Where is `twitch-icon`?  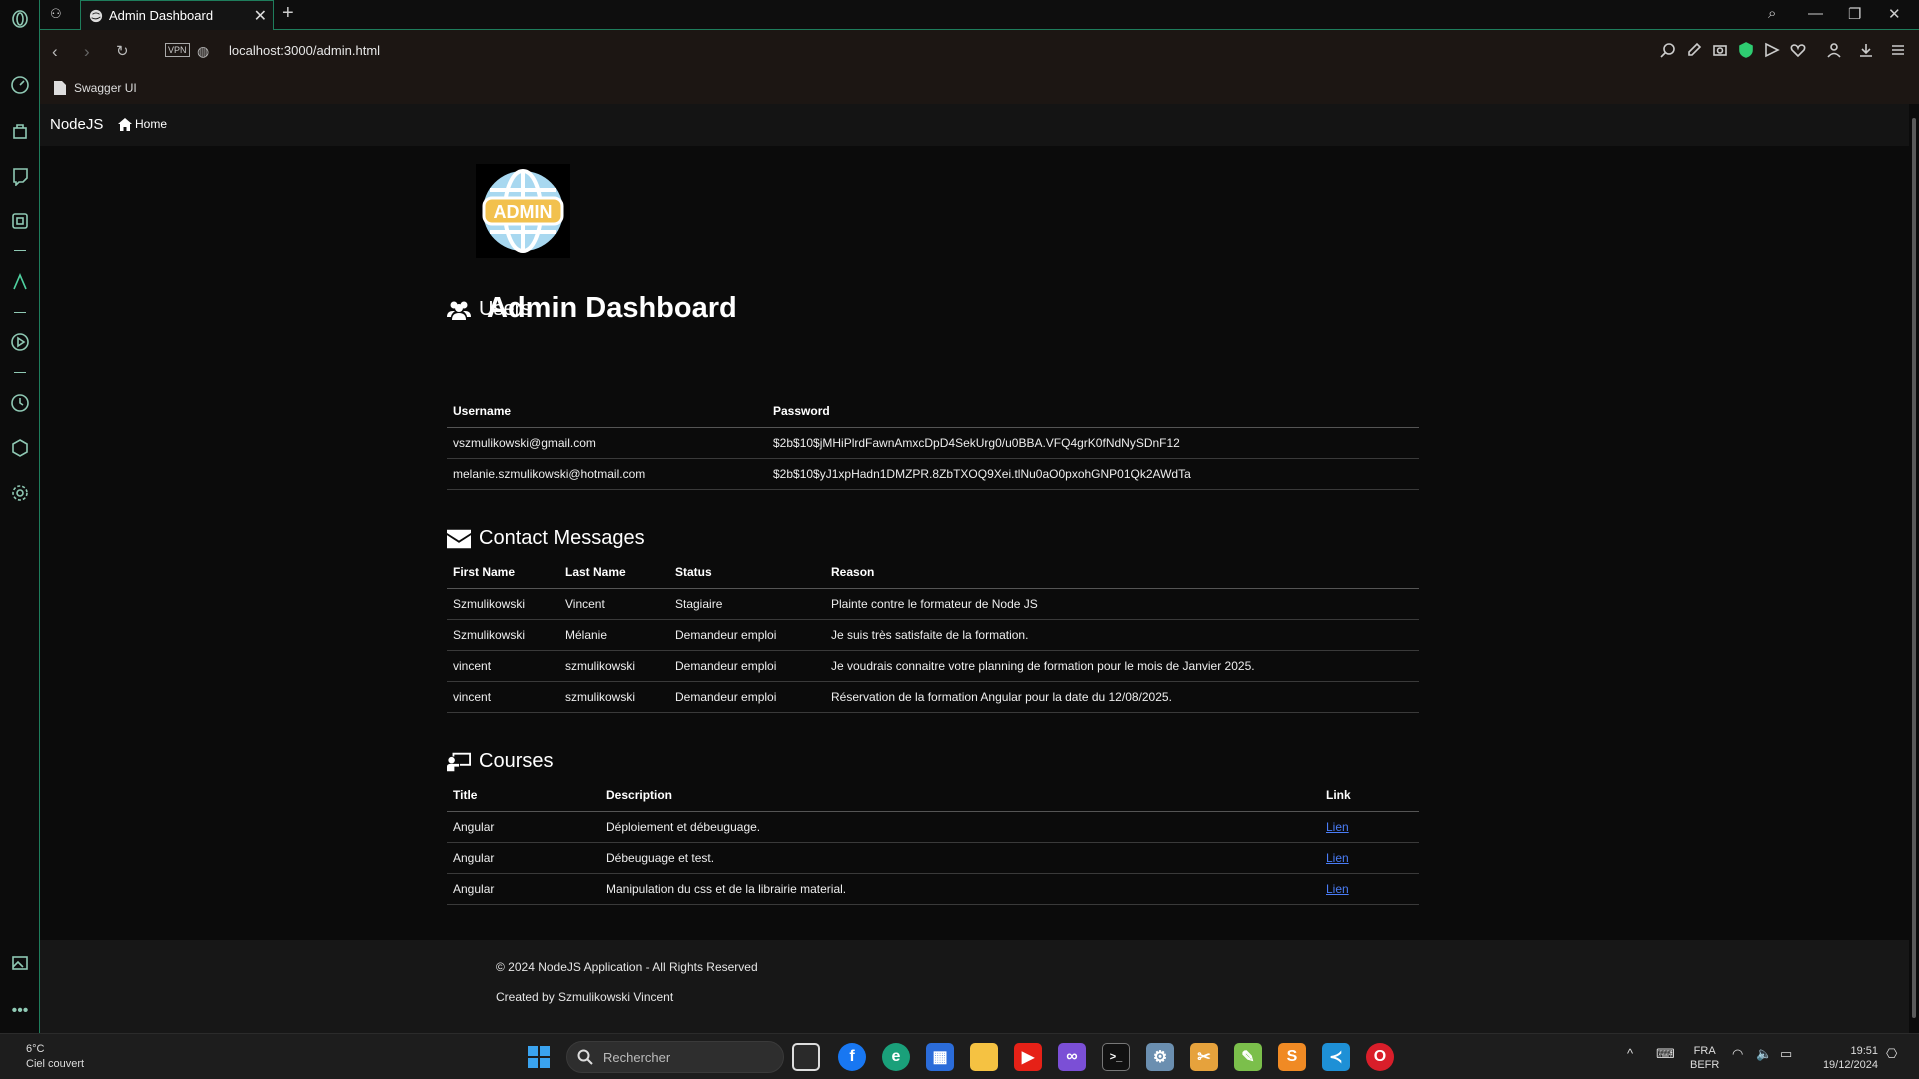
twitch-icon is located at coordinates (20, 176).